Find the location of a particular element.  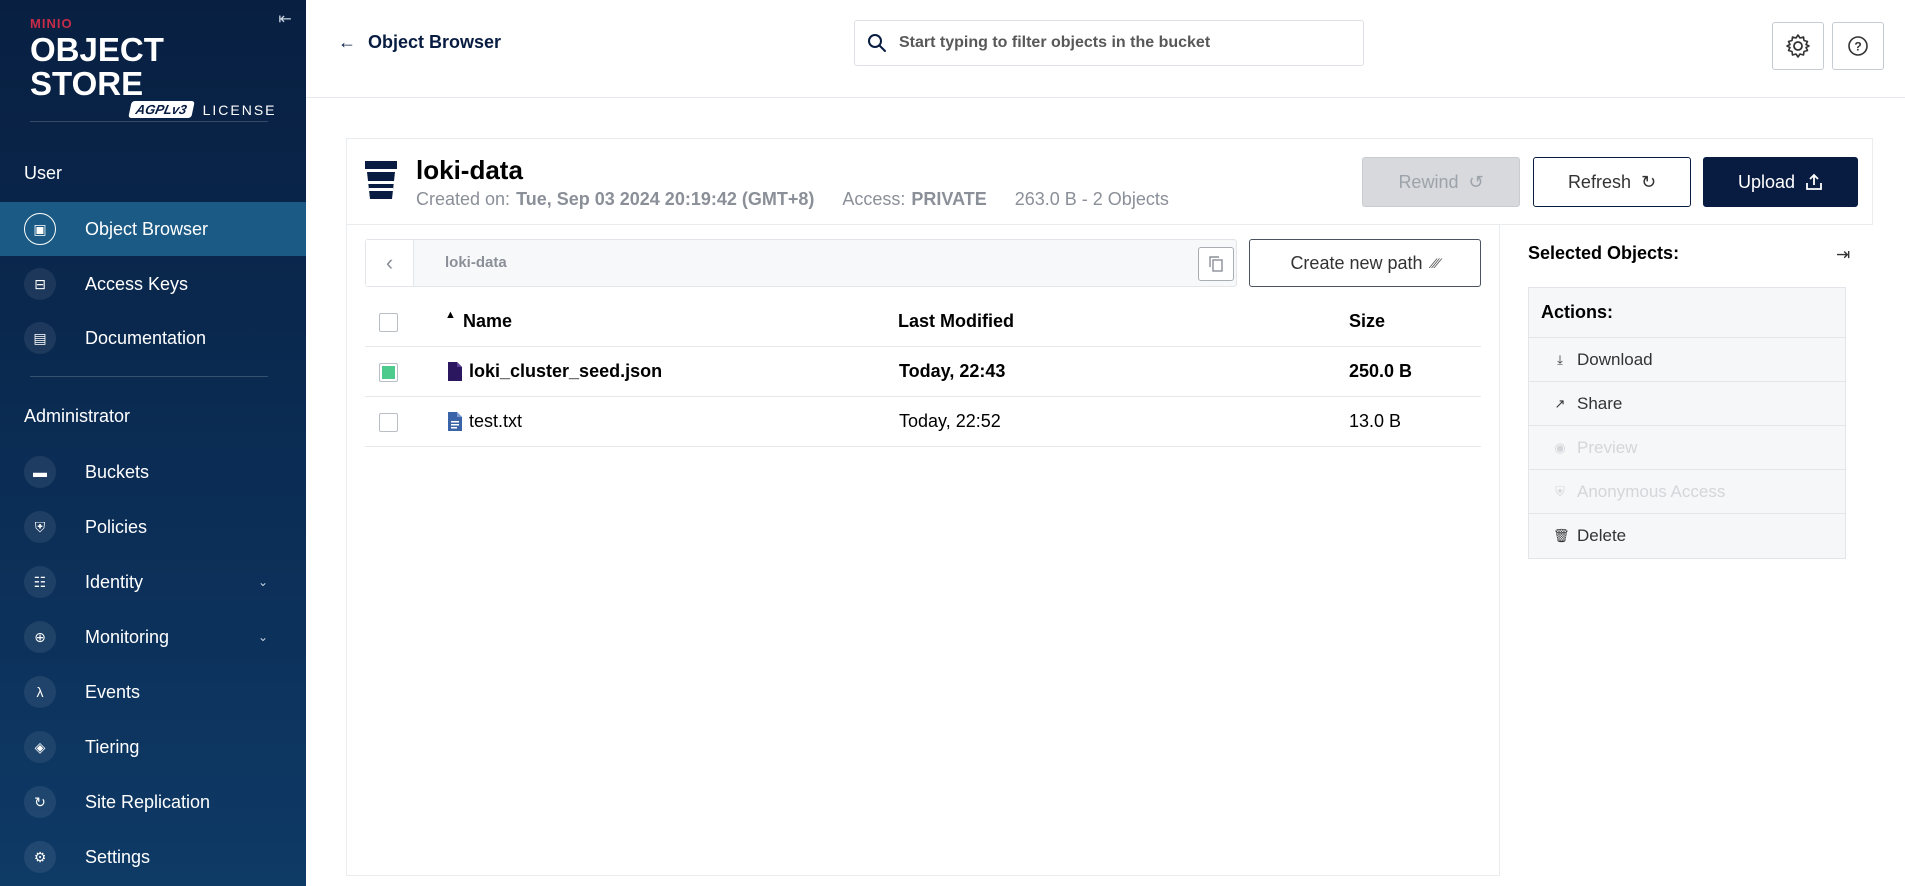

delete-action: 🗑 Delete is located at coordinates (1687, 536).